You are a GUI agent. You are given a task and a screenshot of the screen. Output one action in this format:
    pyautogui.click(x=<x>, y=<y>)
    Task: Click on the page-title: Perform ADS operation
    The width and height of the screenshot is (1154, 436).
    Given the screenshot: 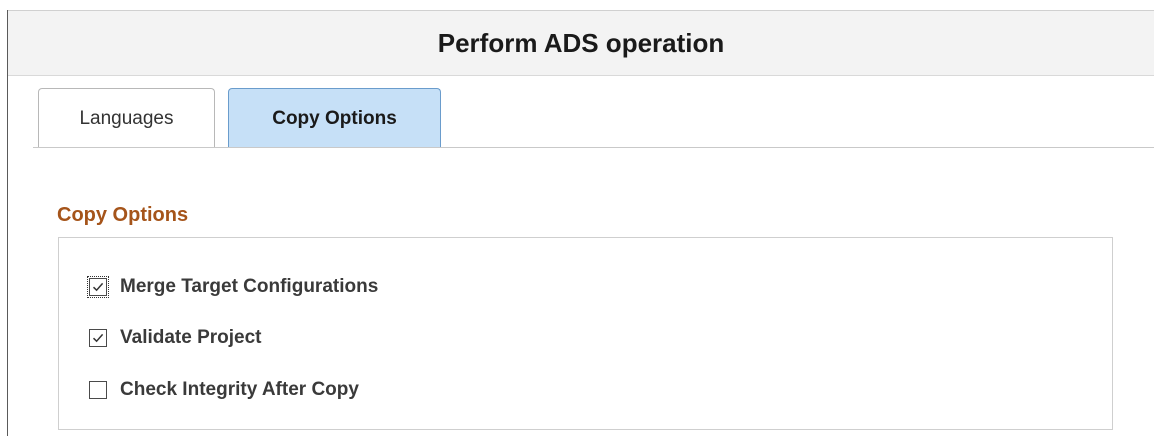 What is the action you would take?
    pyautogui.click(x=581, y=42)
    